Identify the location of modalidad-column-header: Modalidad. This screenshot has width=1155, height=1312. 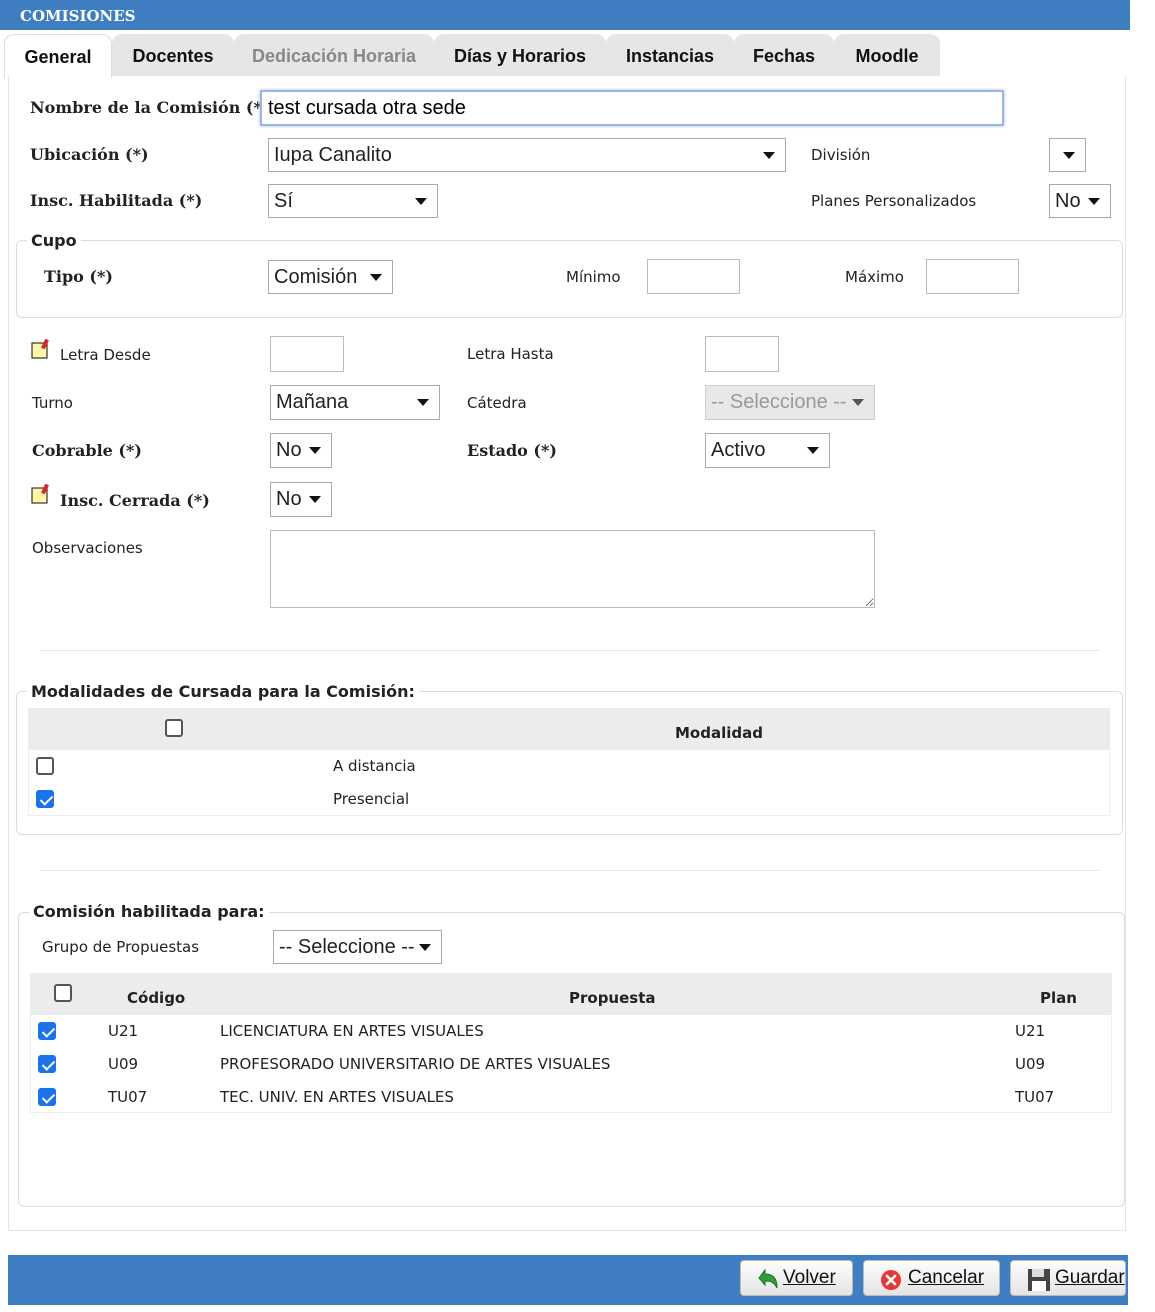
(719, 733).